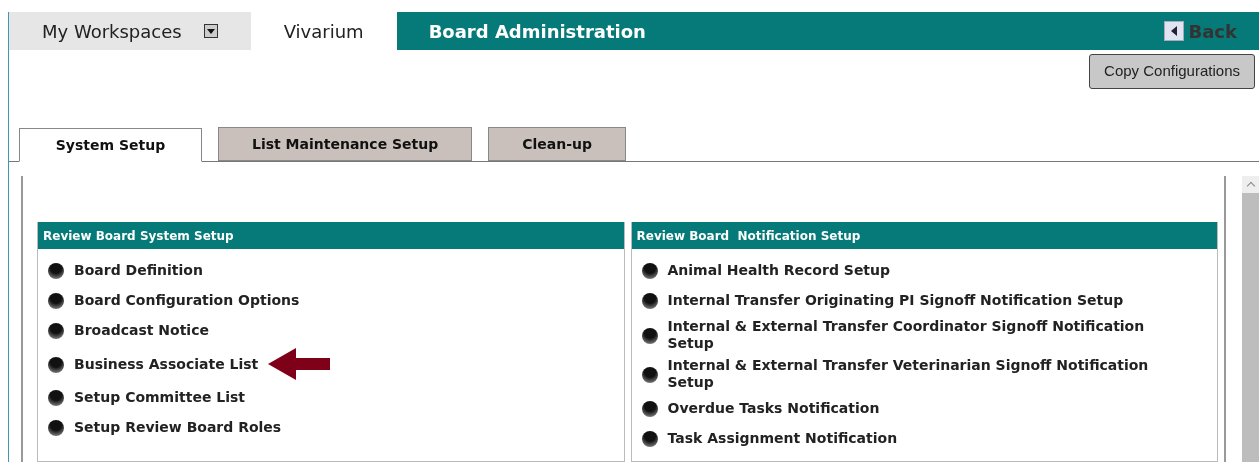 This screenshot has width=1259, height=462. I want to click on setup-link: Animal Health Record Setup, so click(779, 270).